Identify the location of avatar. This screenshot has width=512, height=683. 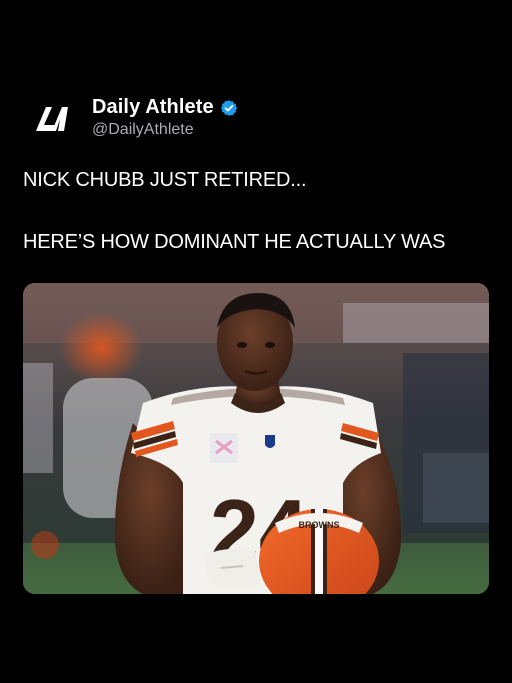
(53, 118).